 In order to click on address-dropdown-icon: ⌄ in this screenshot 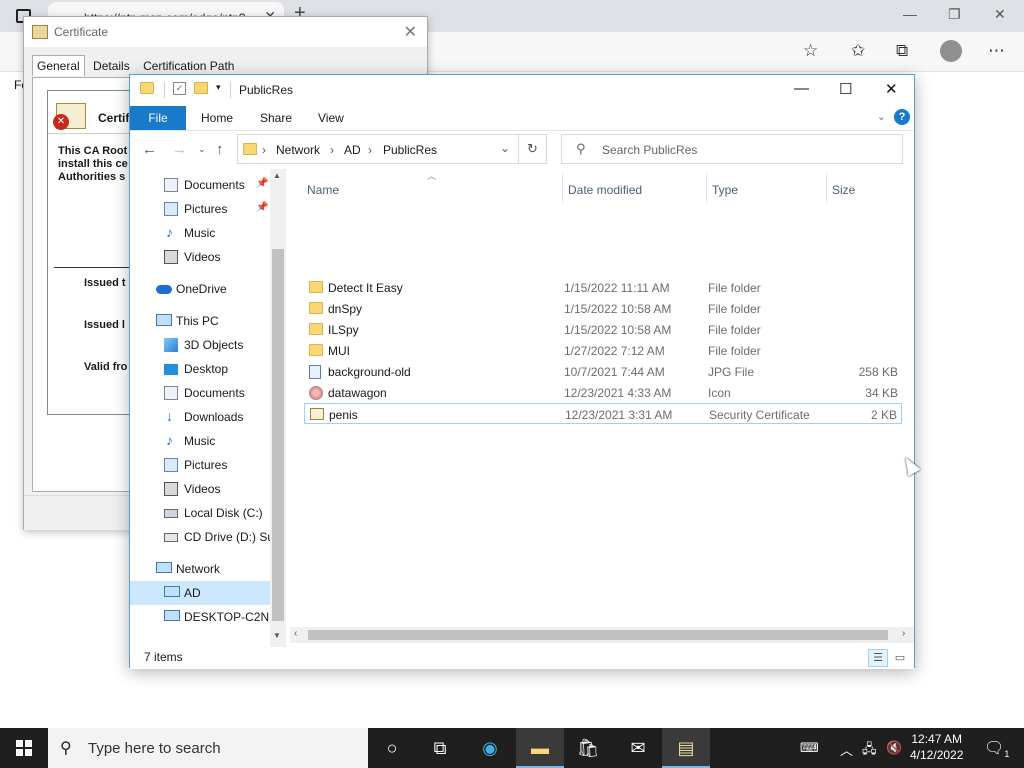, I will do `click(505, 148)`.